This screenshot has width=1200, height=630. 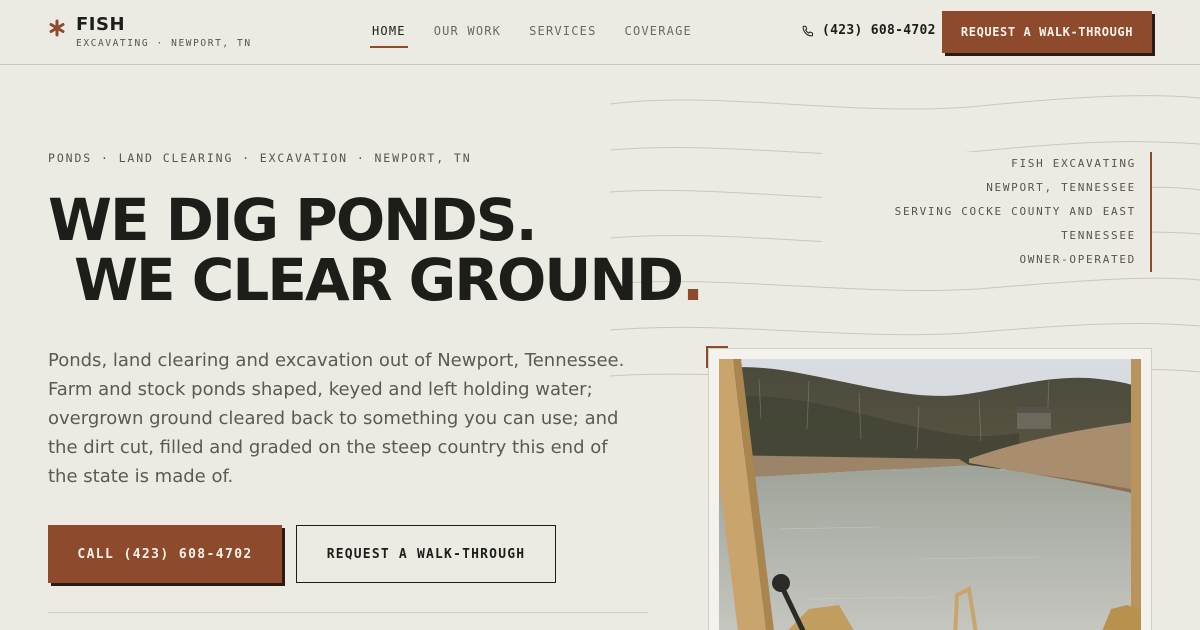 I want to click on info-line-location: NEWPORT, TENNESSEE, so click(x=1061, y=187).